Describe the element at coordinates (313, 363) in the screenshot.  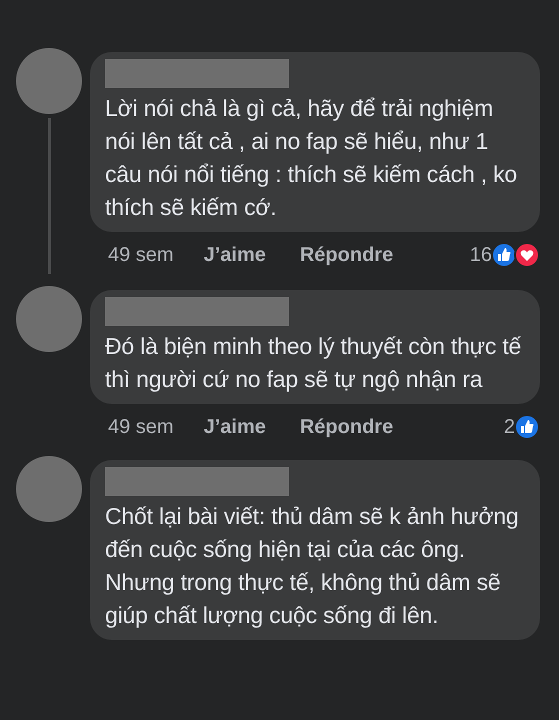
I see `comment-text: Đó là biện minh theo lý thuyết còn thực tế thì người cứ no fap sẽ tự ngộ nhận ra` at that location.